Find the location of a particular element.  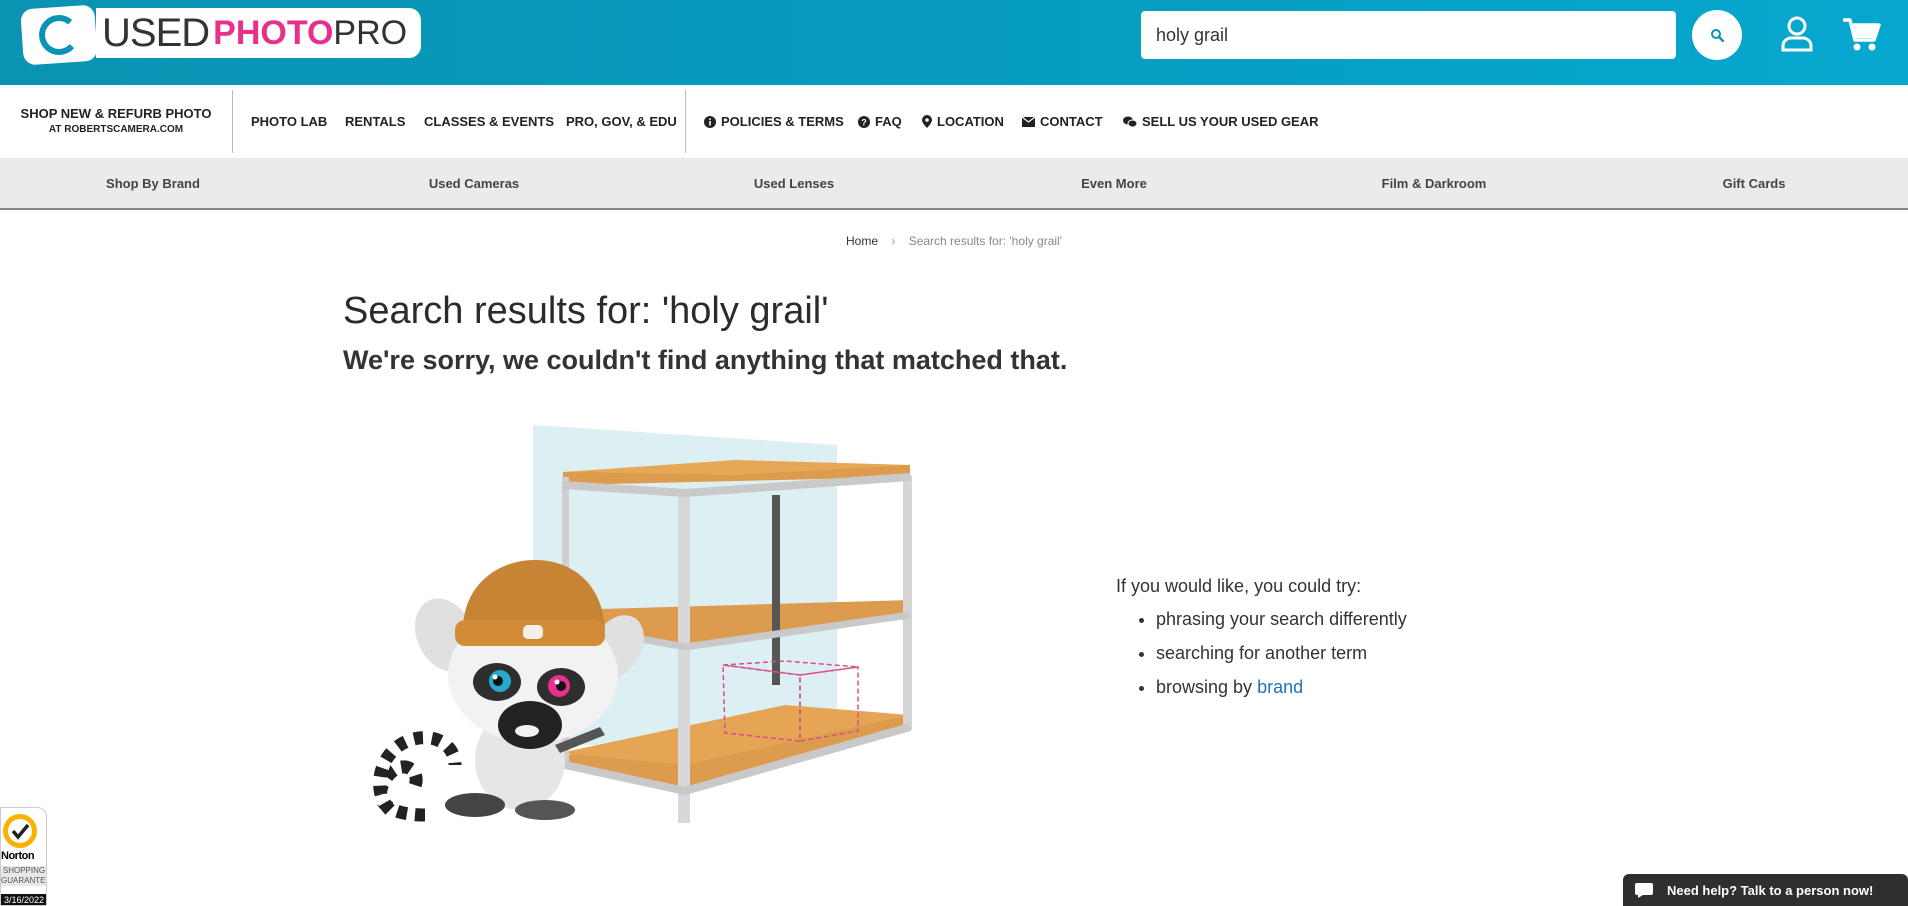

question-icon: ? is located at coordinates (864, 121).